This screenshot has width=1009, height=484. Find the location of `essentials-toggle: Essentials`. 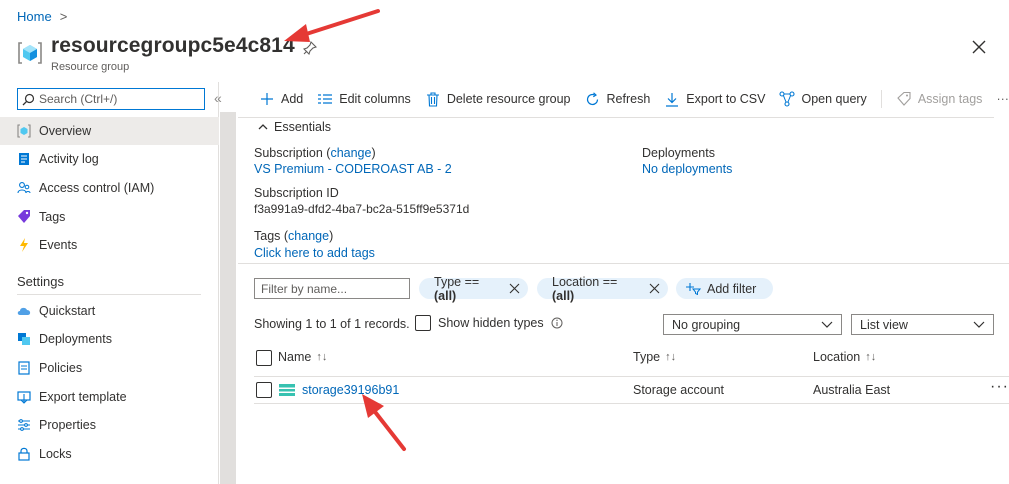

essentials-toggle: Essentials is located at coordinates (294, 127).